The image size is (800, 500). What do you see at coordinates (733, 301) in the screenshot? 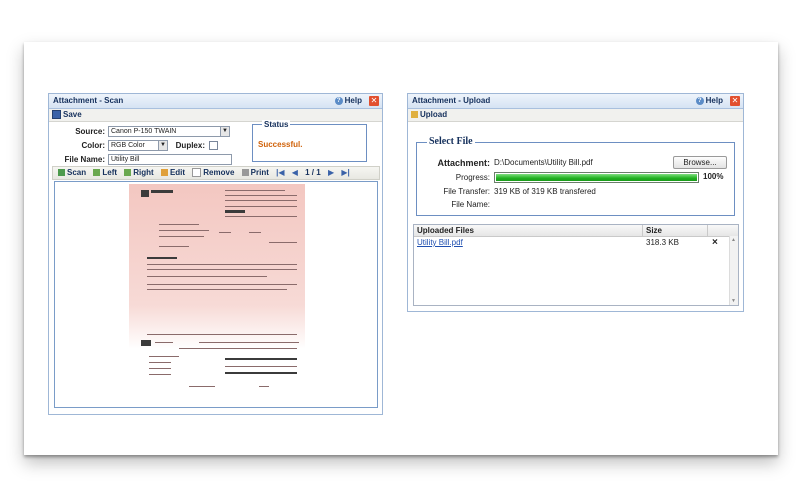
I see `scroll-down-icon: ▼` at bounding box center [733, 301].